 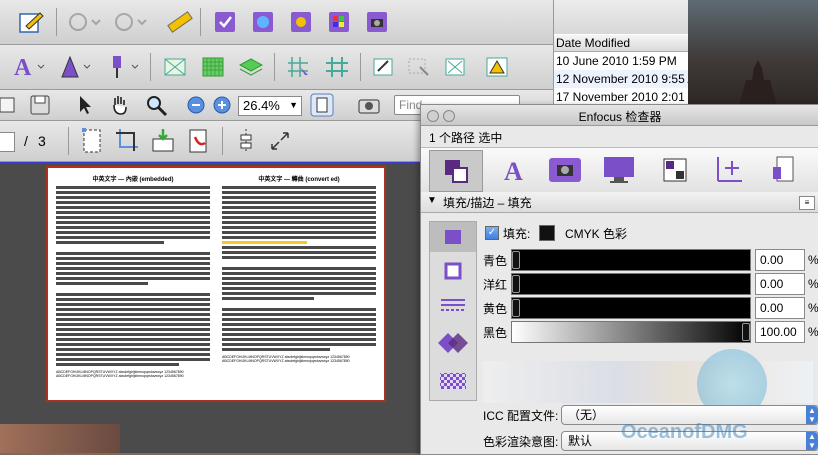 I want to click on edit-document-icon, so click(x=31, y=22).